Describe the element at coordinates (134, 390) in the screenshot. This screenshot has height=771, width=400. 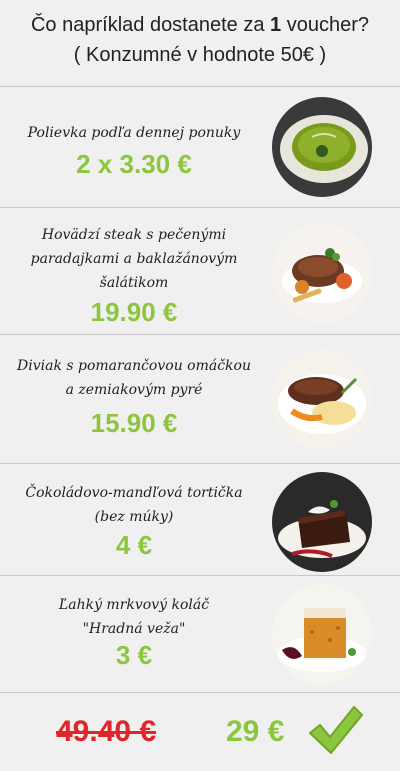
I see `item-name-line: a zemiakovým pyré` at that location.